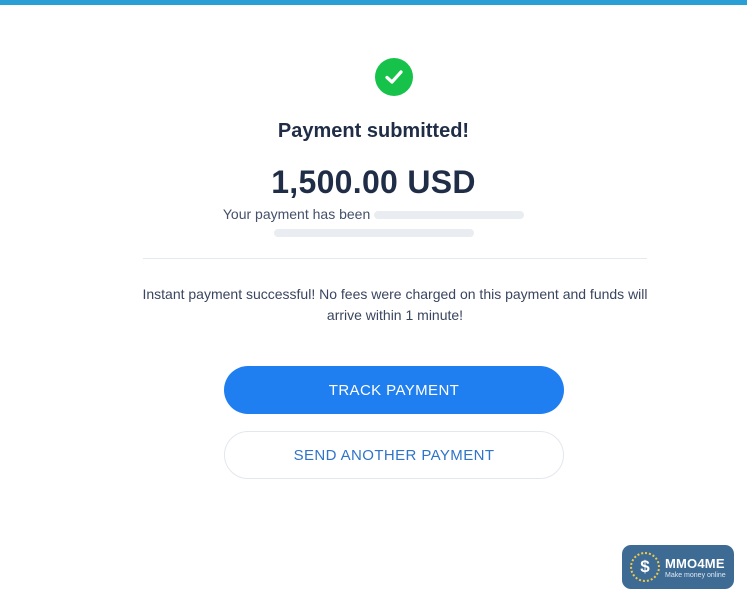 The height and width of the screenshot is (602, 747). I want to click on send-another-payment-button: SEND ANOTHER PAYMENT, so click(394, 455).